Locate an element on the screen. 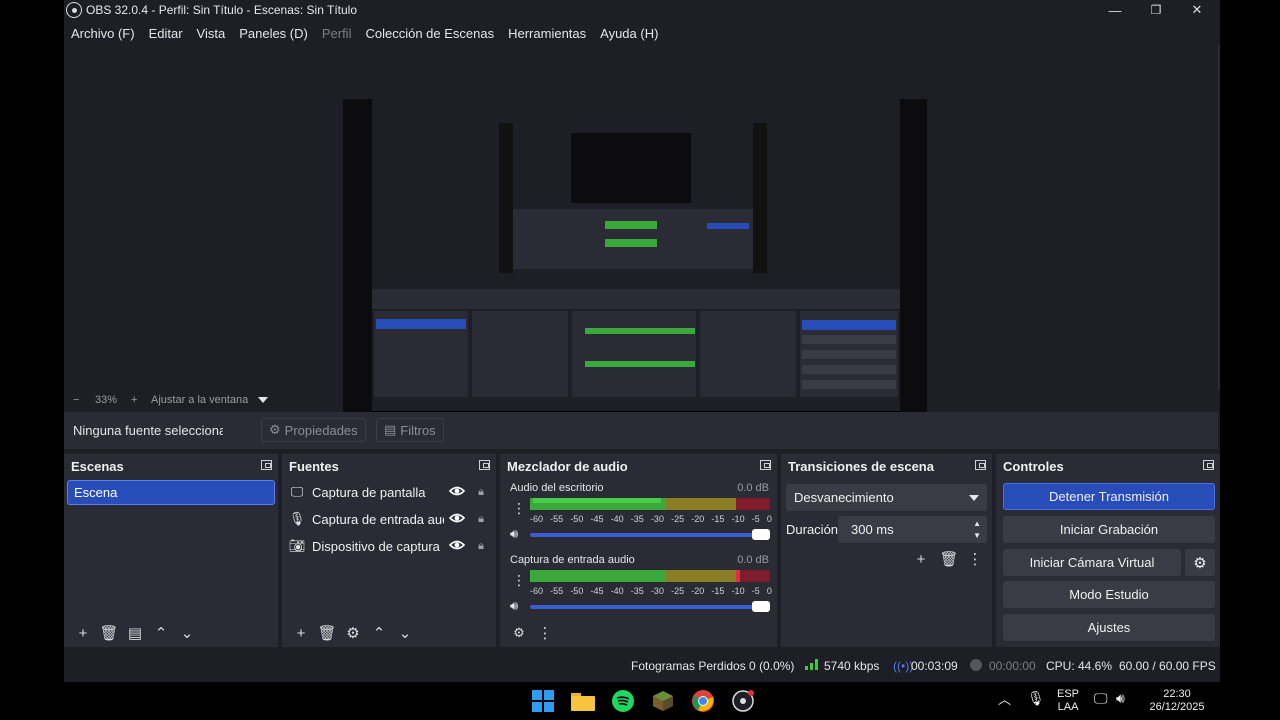 This screenshot has width=1280, height=720. preview-scrollbar is located at coordinates (1219, 217).